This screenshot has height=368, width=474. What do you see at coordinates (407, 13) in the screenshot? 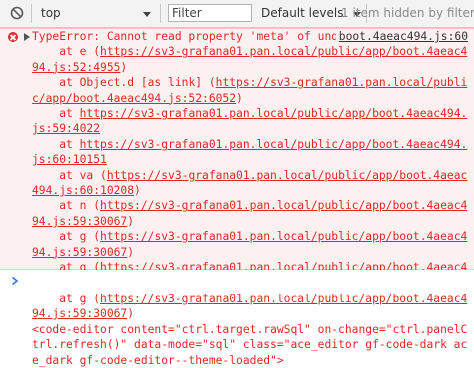
I see `hidden-items-info: 1 item hidden by filters` at bounding box center [407, 13].